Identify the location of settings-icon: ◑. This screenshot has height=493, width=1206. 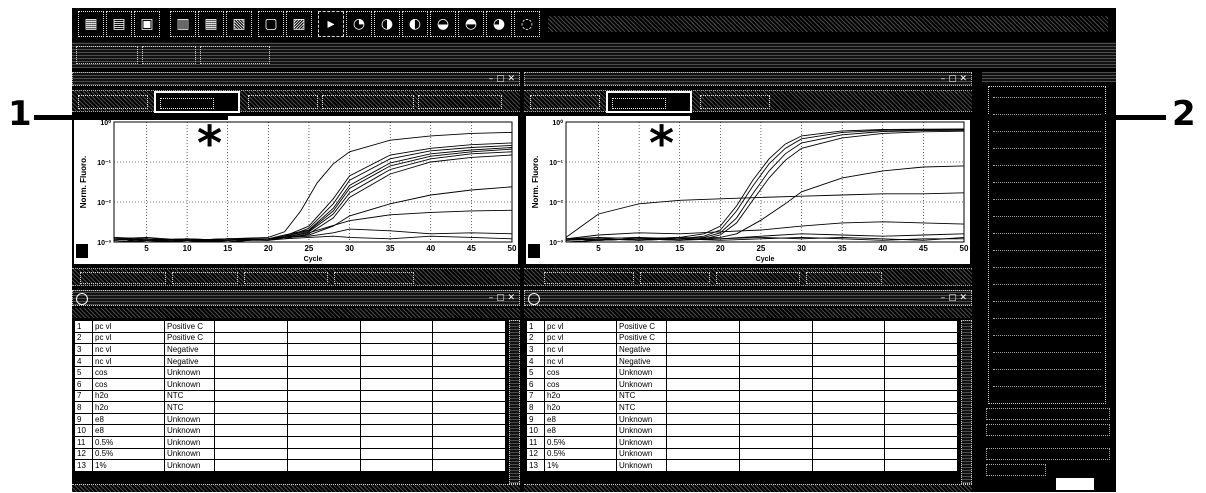
(387, 24).